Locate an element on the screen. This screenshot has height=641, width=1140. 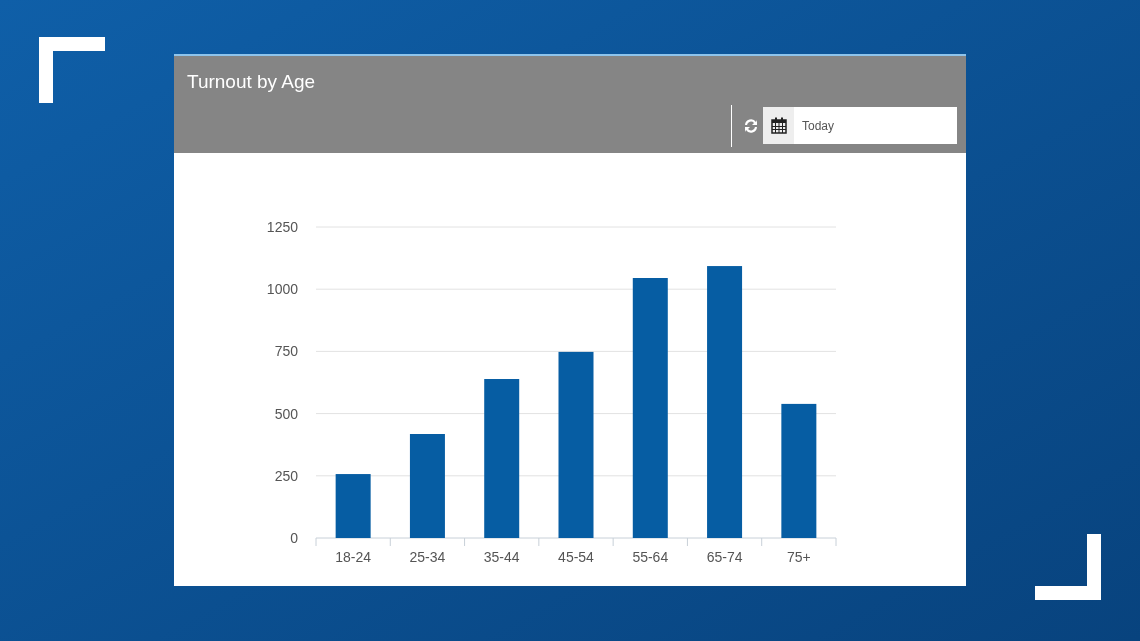
y-tick-label: 250 is located at coordinates (286, 475).